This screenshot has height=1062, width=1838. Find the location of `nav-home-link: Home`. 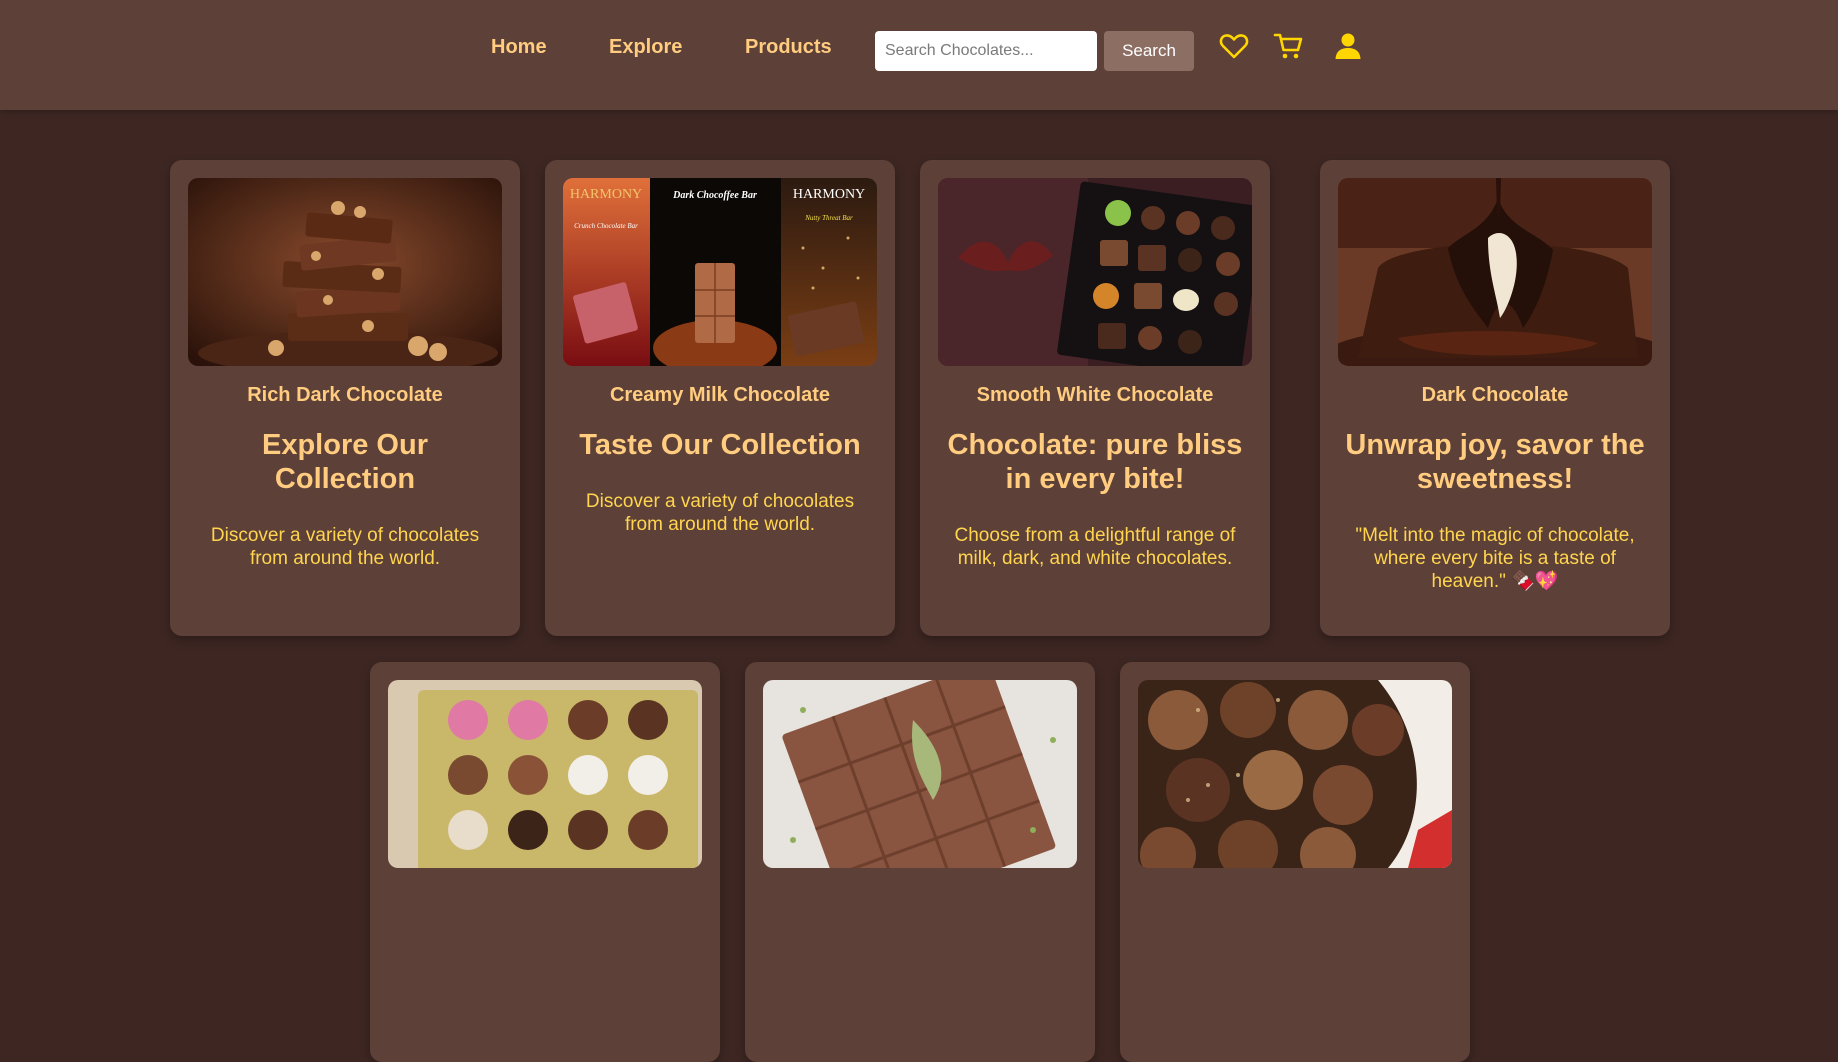

nav-home-link: Home is located at coordinates (519, 47).